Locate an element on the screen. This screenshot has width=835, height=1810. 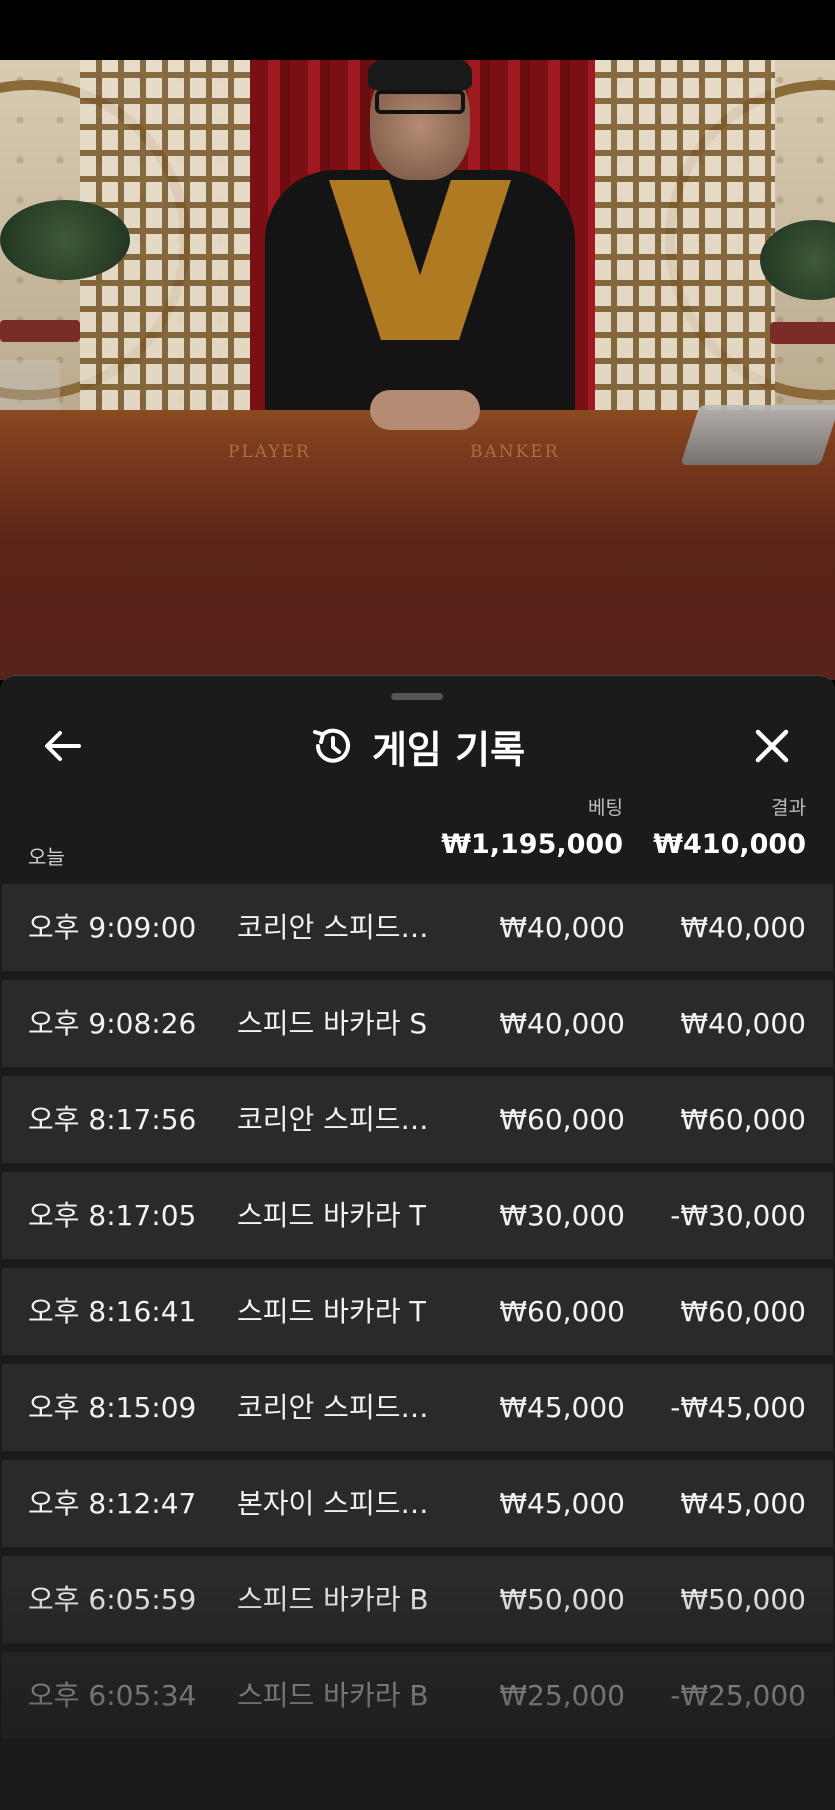
close-button is located at coordinates (772, 746).